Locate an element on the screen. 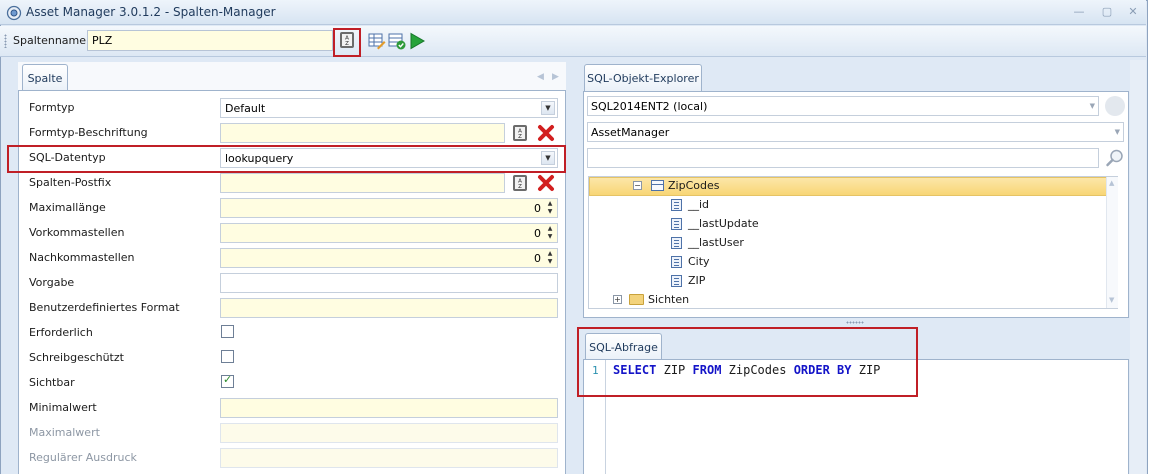  window-scrollbar is located at coordinates (1138, 267).